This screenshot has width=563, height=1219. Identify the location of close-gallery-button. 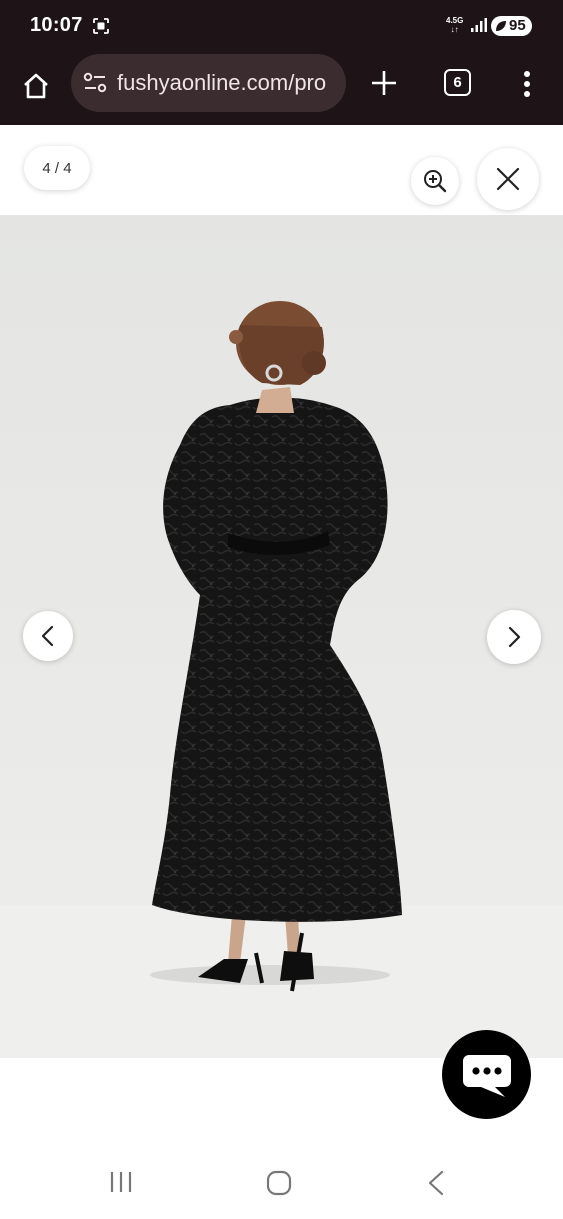
(508, 179).